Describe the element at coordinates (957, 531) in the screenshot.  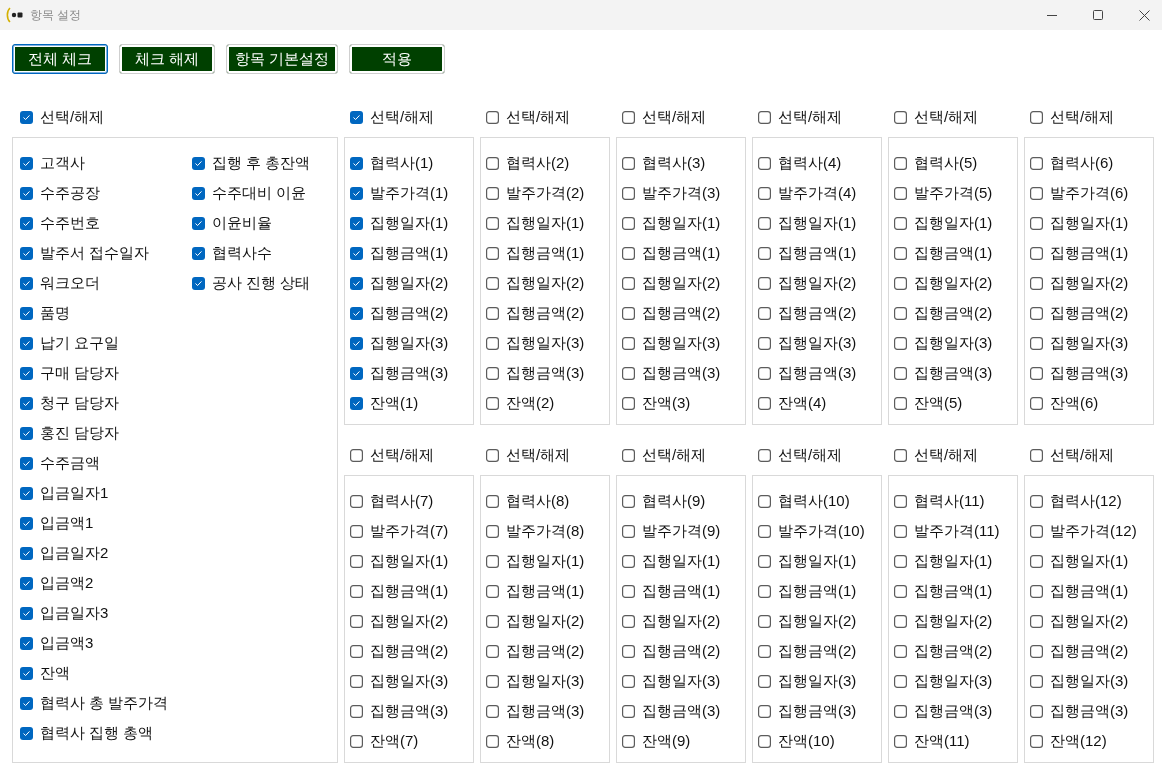
I see `checkbox-label: 발주가격(11)` at that location.